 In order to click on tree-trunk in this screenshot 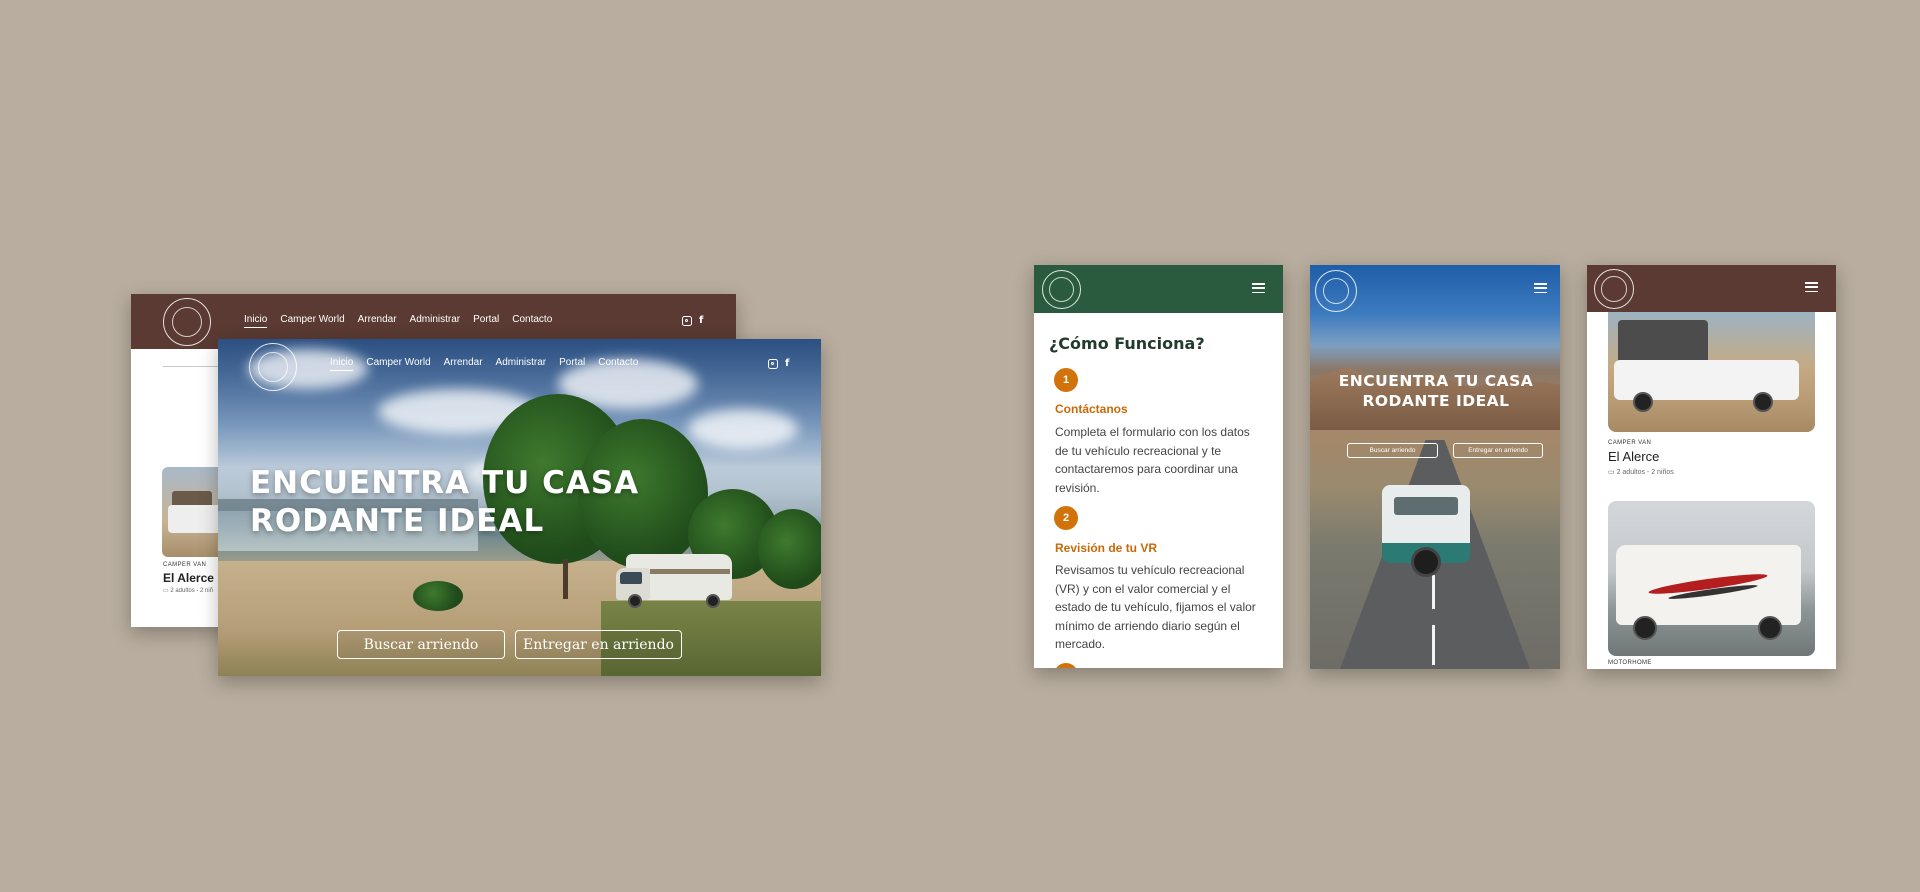, I will do `click(565, 579)`.